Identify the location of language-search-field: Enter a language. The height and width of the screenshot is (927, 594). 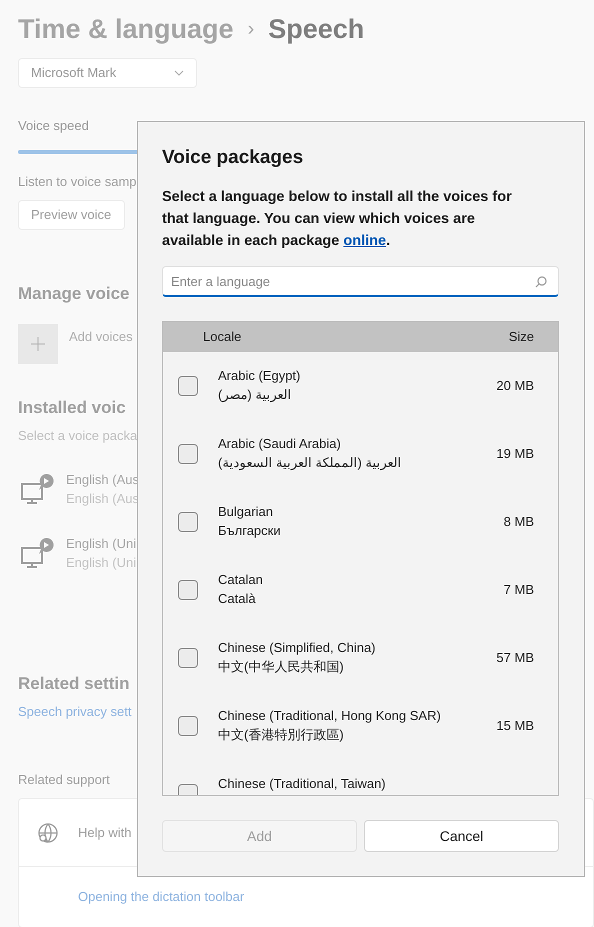
(360, 281).